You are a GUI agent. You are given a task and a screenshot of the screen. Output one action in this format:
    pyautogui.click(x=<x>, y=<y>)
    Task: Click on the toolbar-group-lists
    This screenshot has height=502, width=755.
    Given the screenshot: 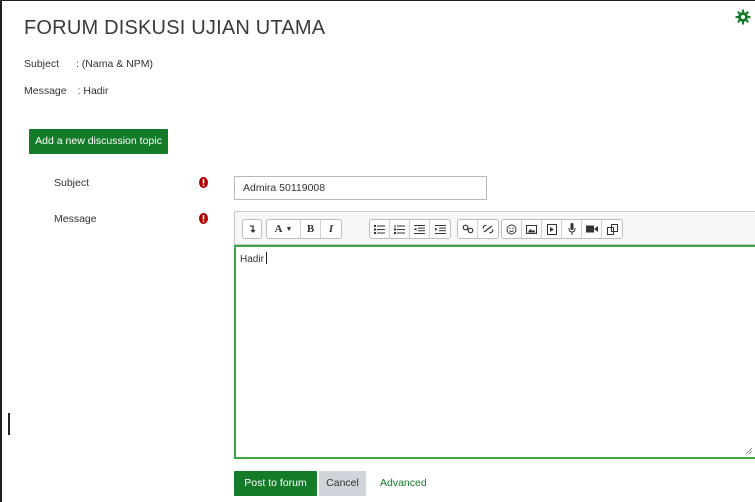 What is the action you would take?
    pyautogui.click(x=410, y=229)
    